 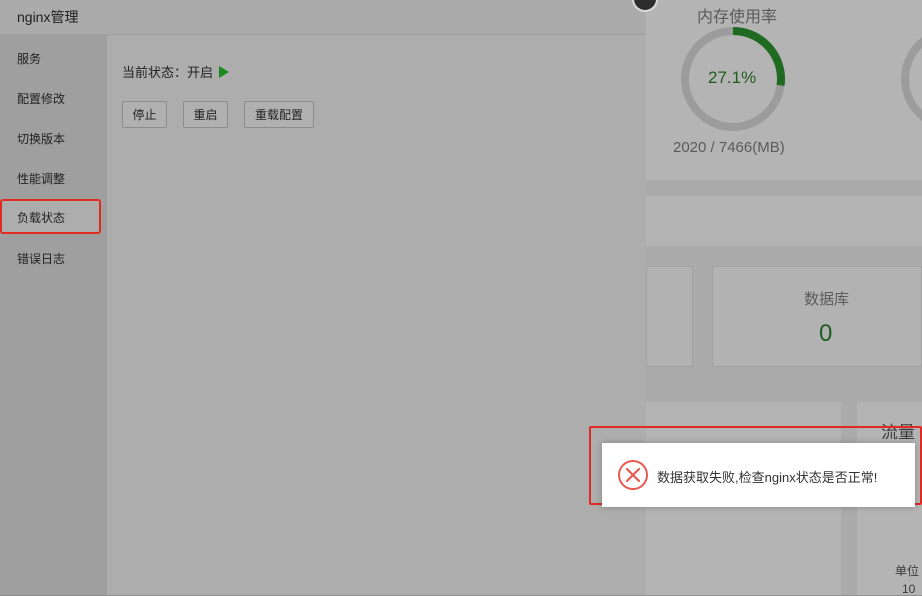 I want to click on sidebar-item-load-status: 负载状态, so click(x=50, y=216).